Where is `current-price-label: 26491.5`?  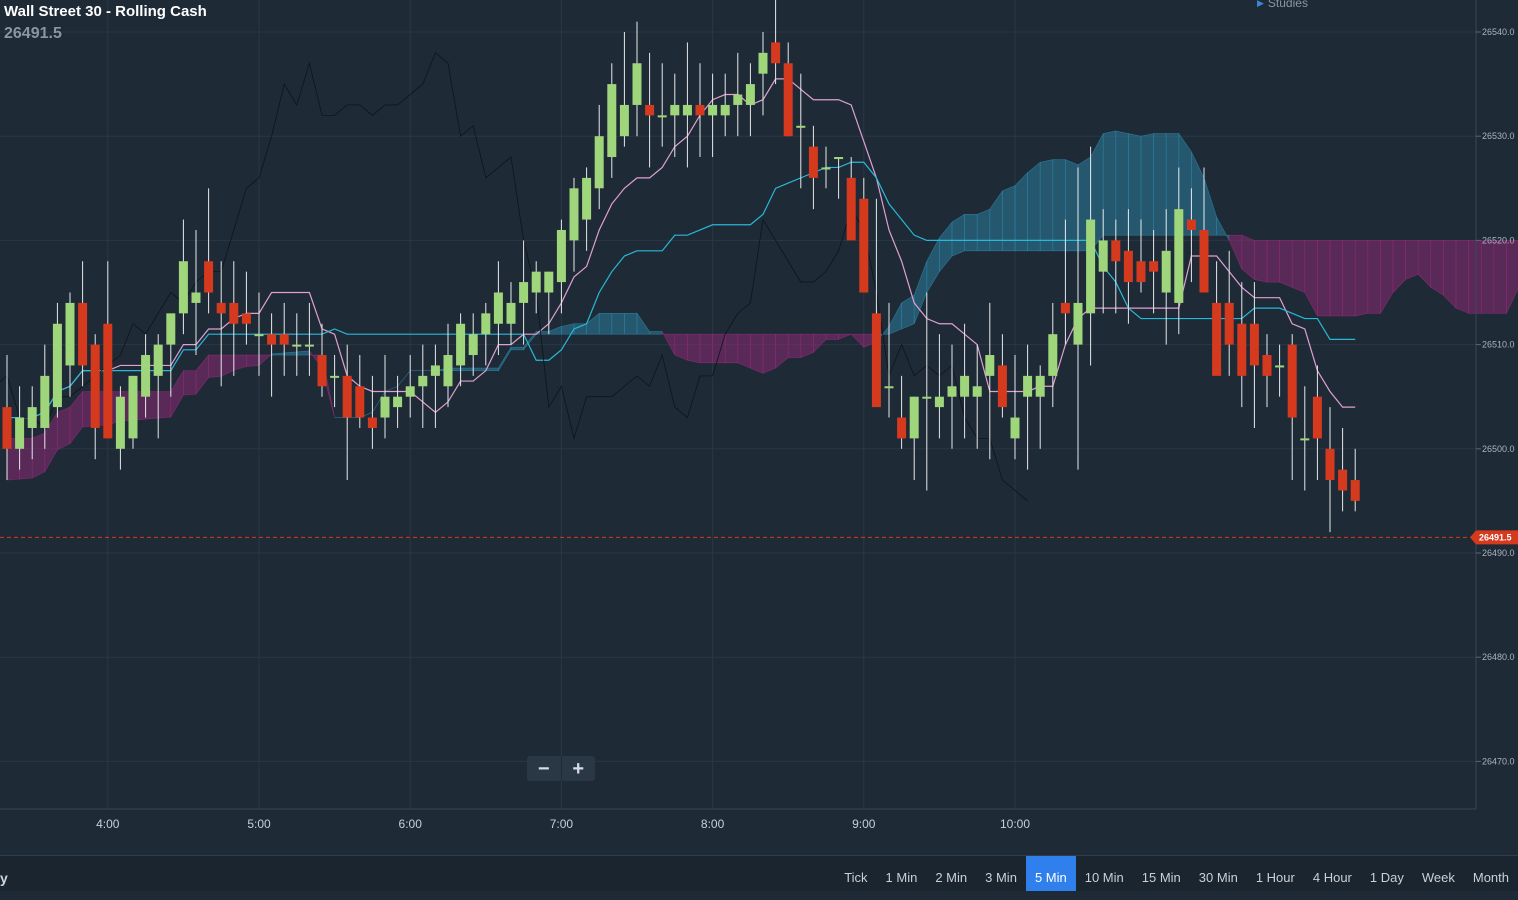 current-price-label: 26491.5 is located at coordinates (1495, 537).